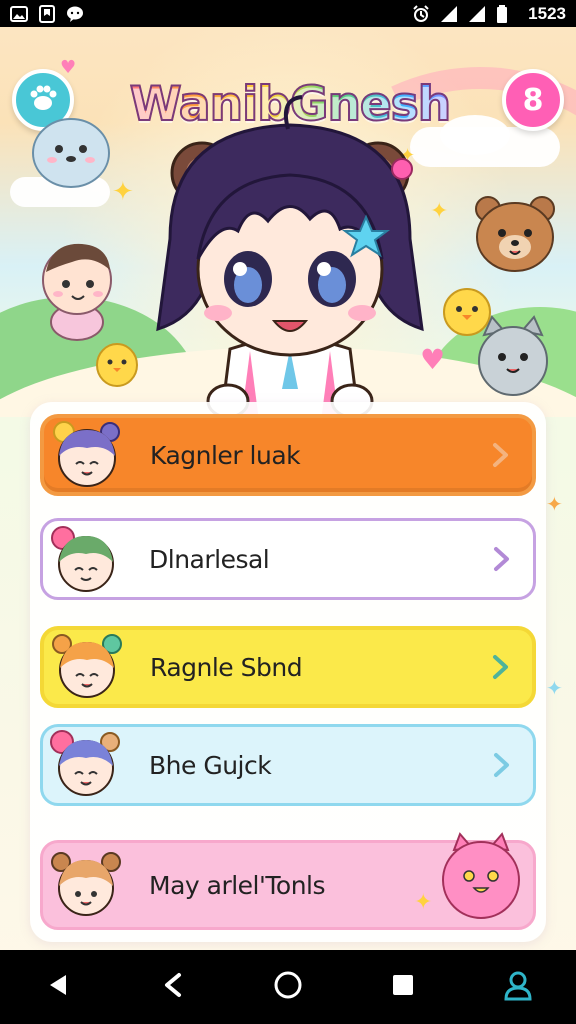  Describe the element at coordinates (226, 667) in the screenshot. I see `menu-item-label: Ragnle Sbnd` at that location.